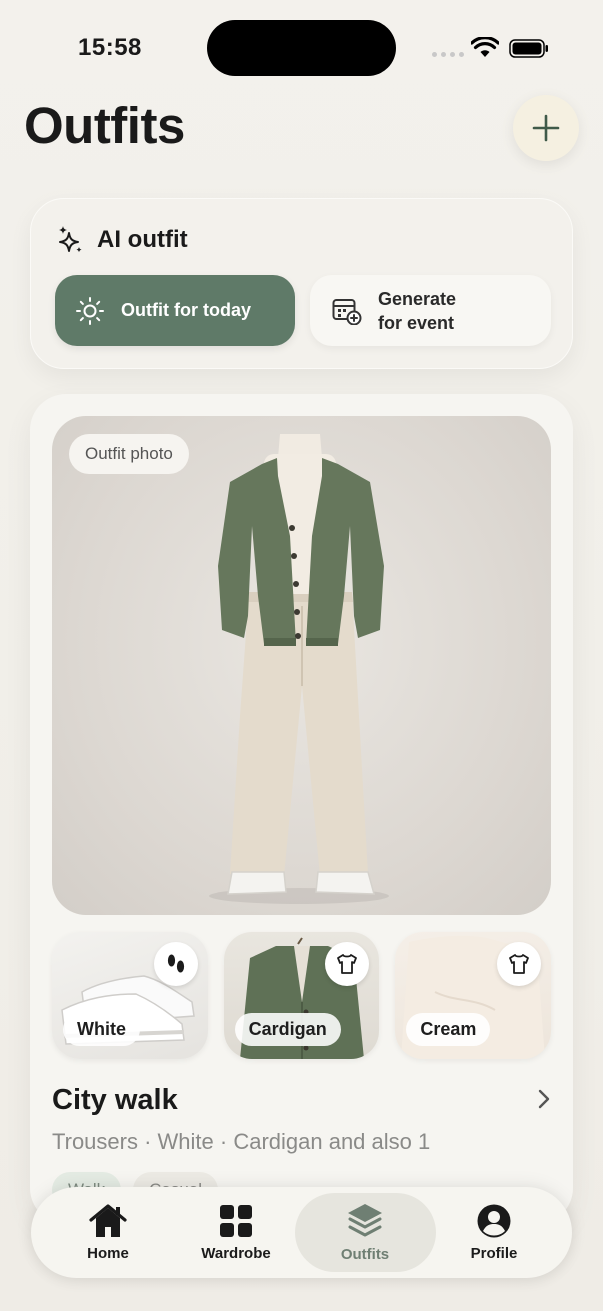 Image resolution: width=603 pixels, height=1311 pixels. What do you see at coordinates (175, 964) in the screenshot?
I see `shoes-icon` at bounding box center [175, 964].